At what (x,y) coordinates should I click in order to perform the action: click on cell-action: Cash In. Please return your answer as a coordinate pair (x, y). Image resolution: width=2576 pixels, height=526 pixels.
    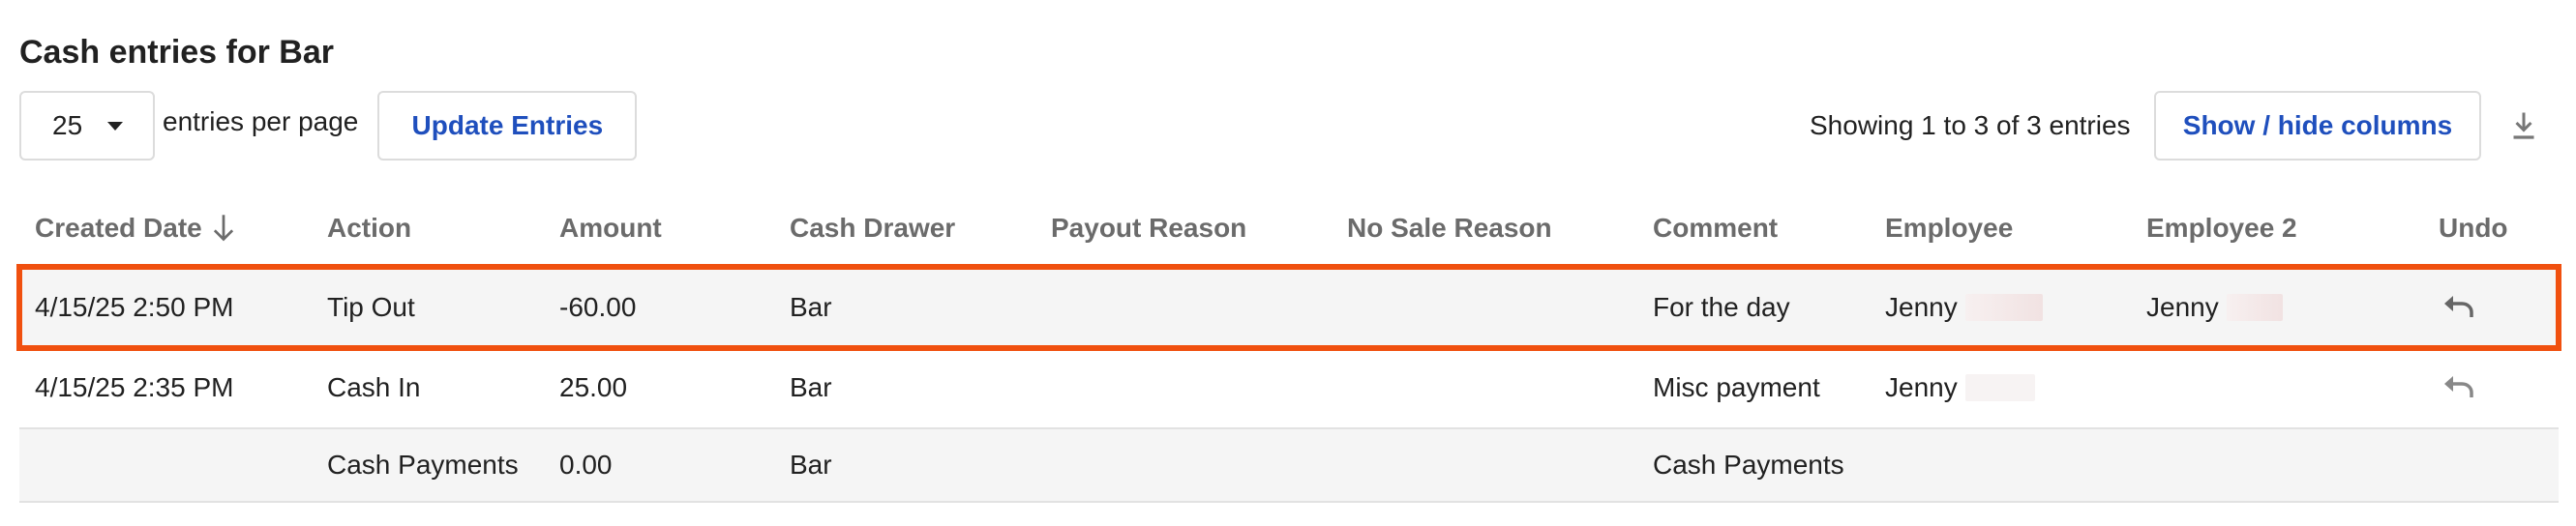
    Looking at the image, I should click on (374, 387).